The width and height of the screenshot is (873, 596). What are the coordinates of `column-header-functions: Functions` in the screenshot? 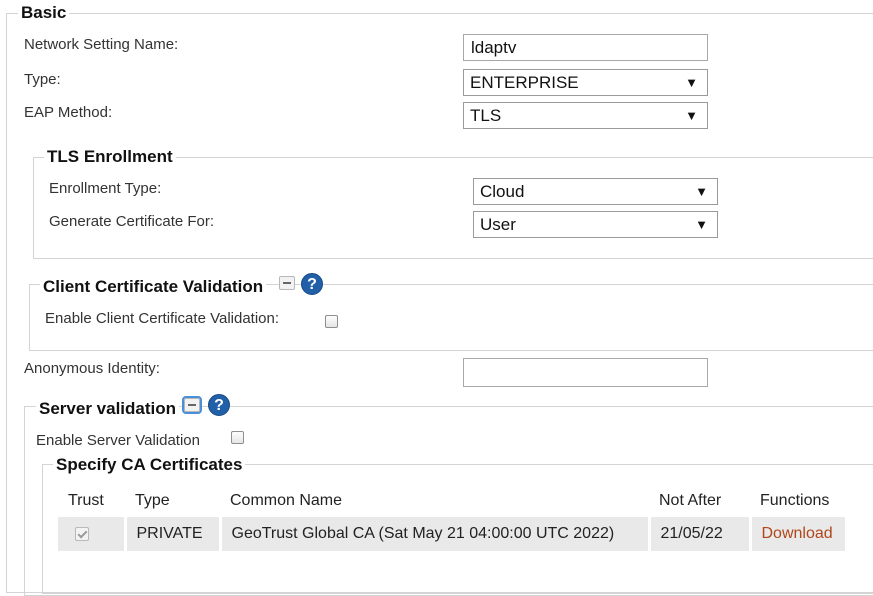 It's located at (795, 500).